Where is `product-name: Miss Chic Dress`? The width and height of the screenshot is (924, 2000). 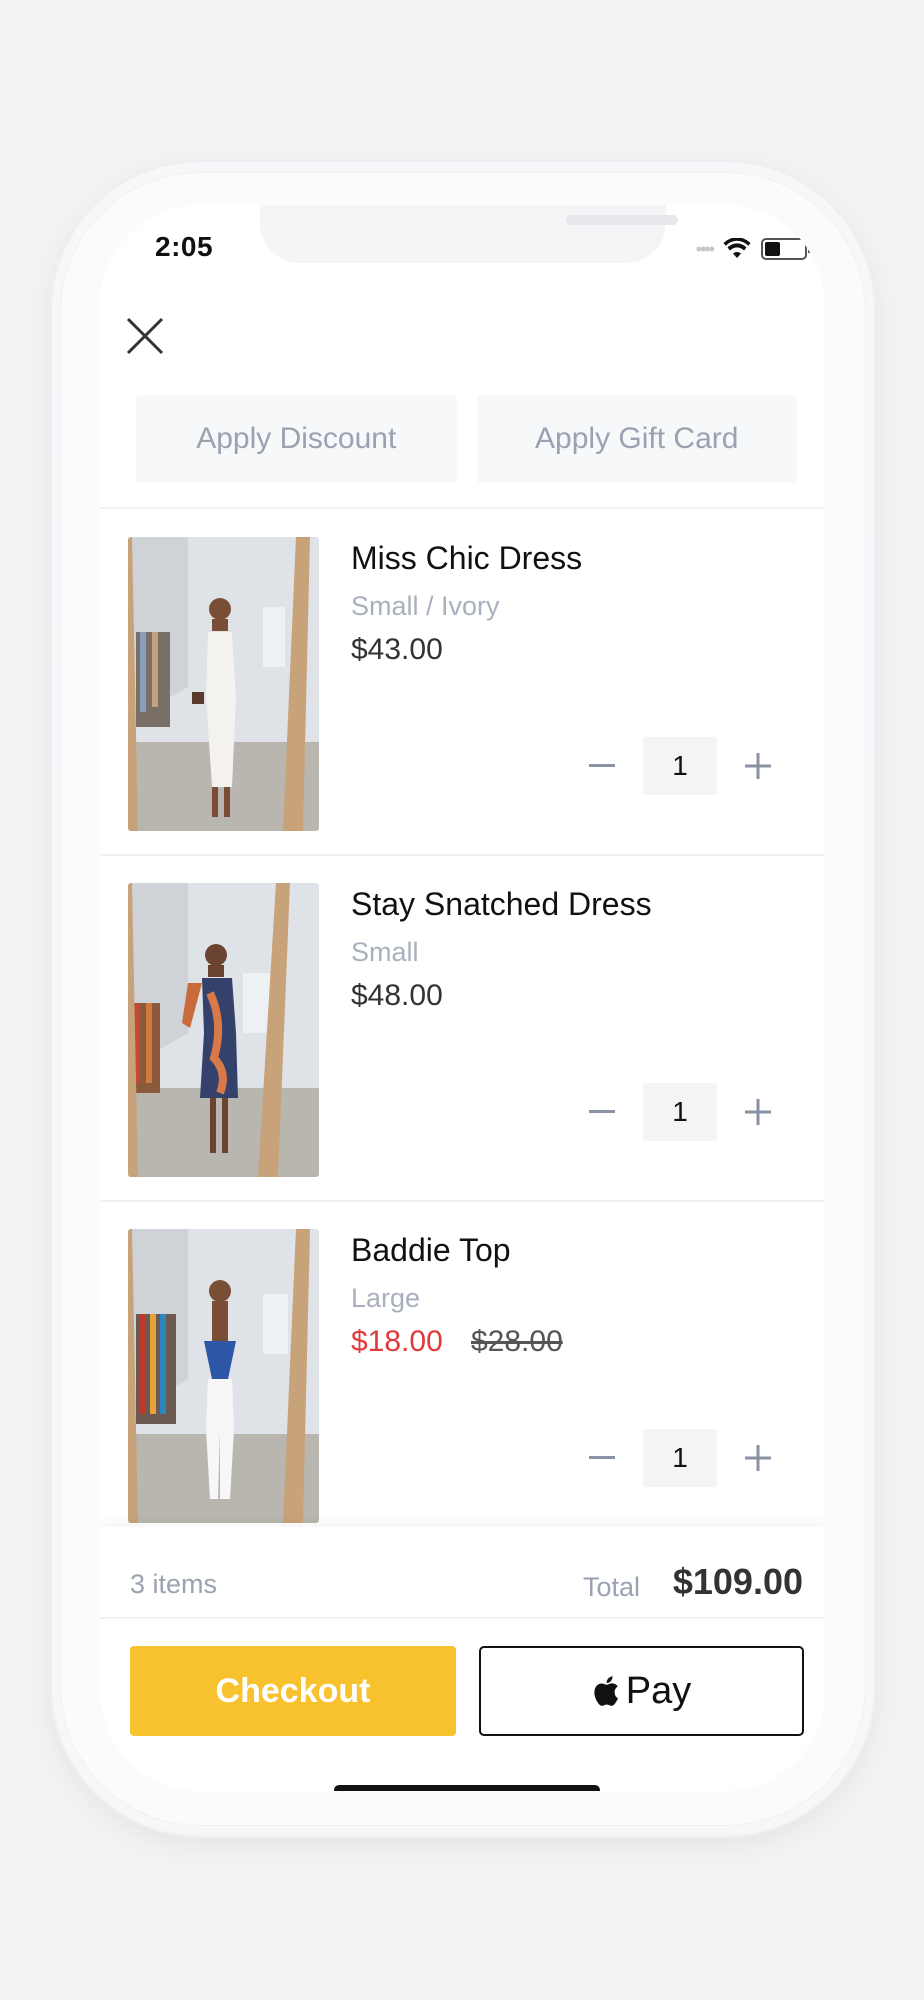
product-name: Miss Chic Dress is located at coordinates (466, 558).